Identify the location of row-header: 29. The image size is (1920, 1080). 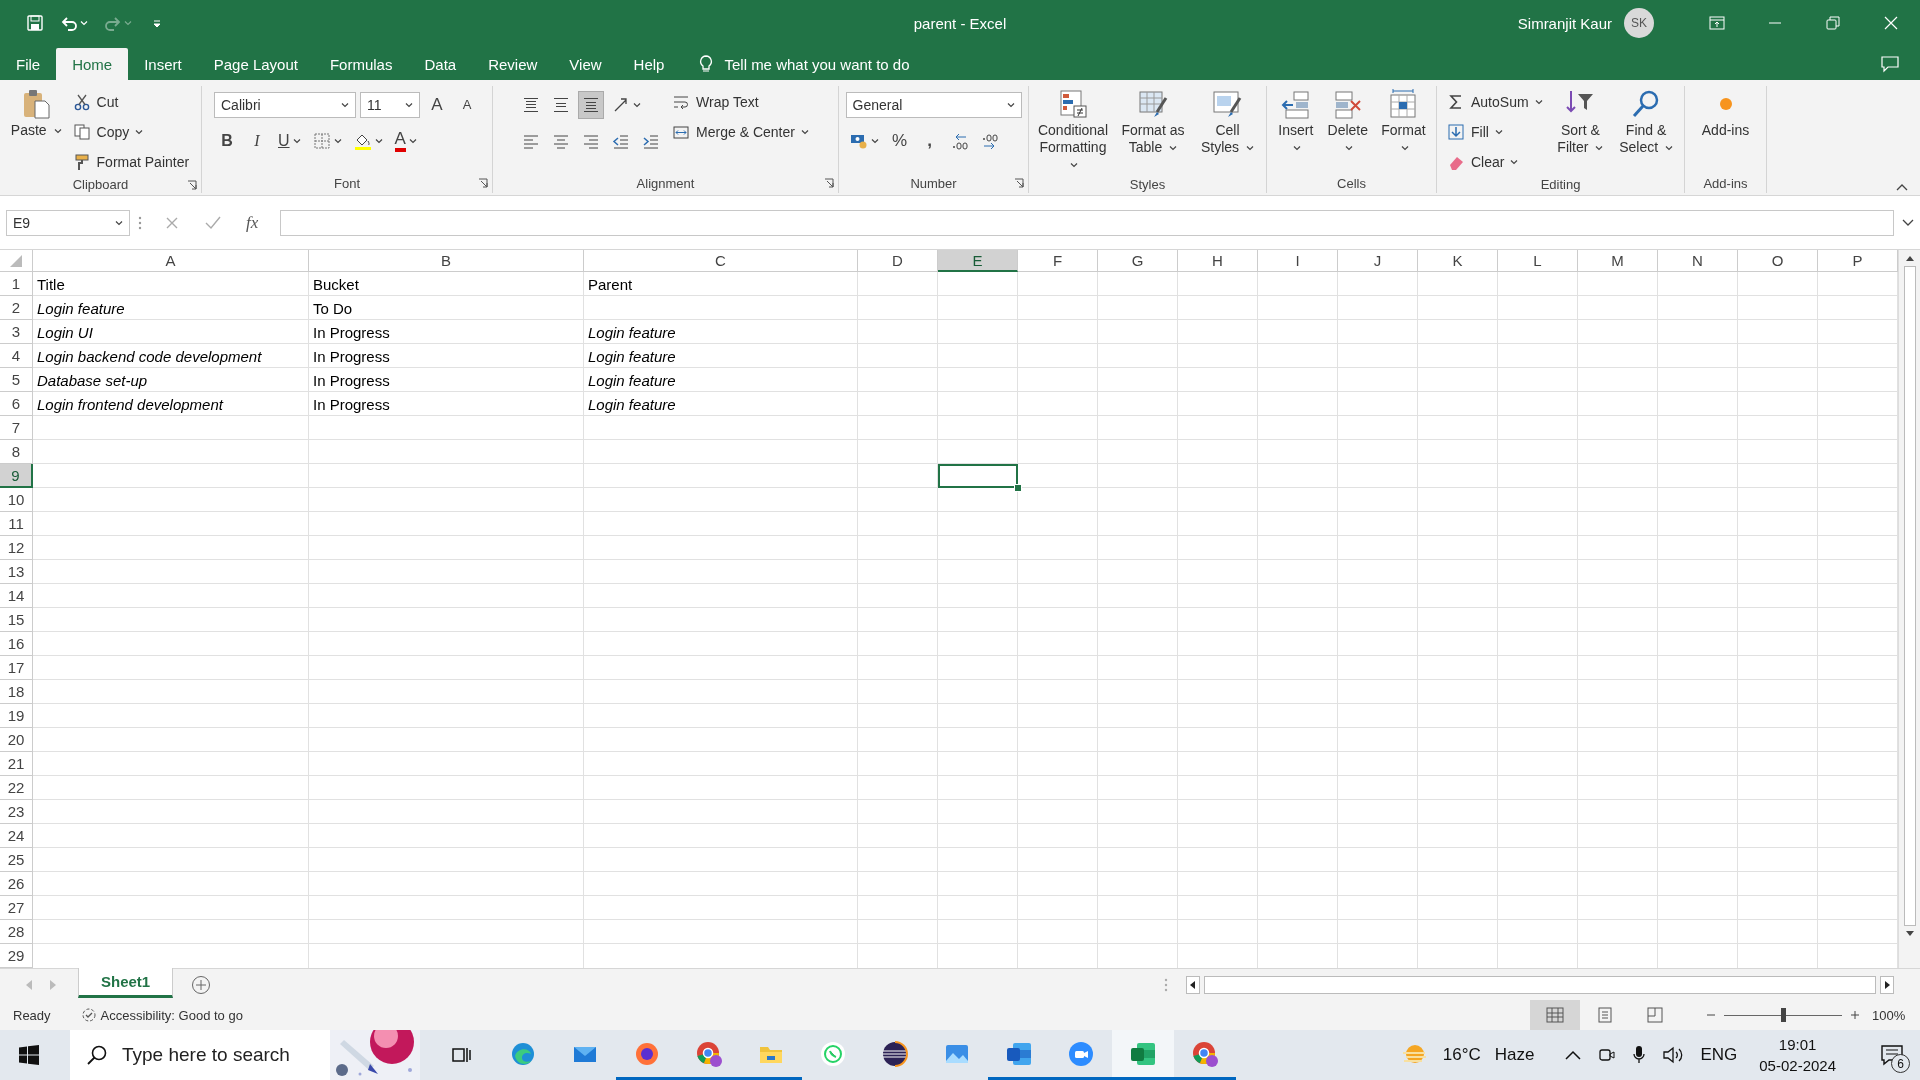
(16, 956).